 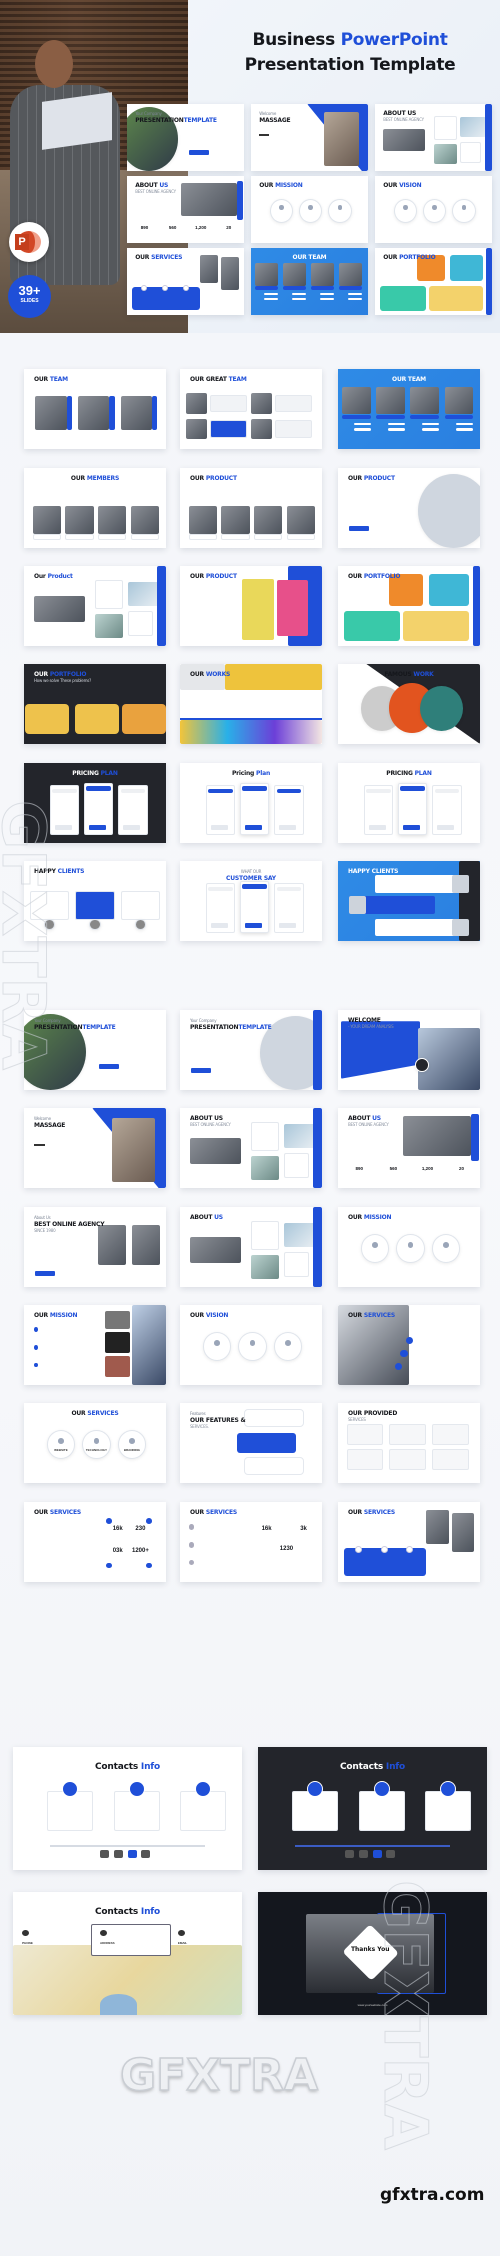 What do you see at coordinates (202, 1218) in the screenshot?
I see `title-main: ABOUT` at bounding box center [202, 1218].